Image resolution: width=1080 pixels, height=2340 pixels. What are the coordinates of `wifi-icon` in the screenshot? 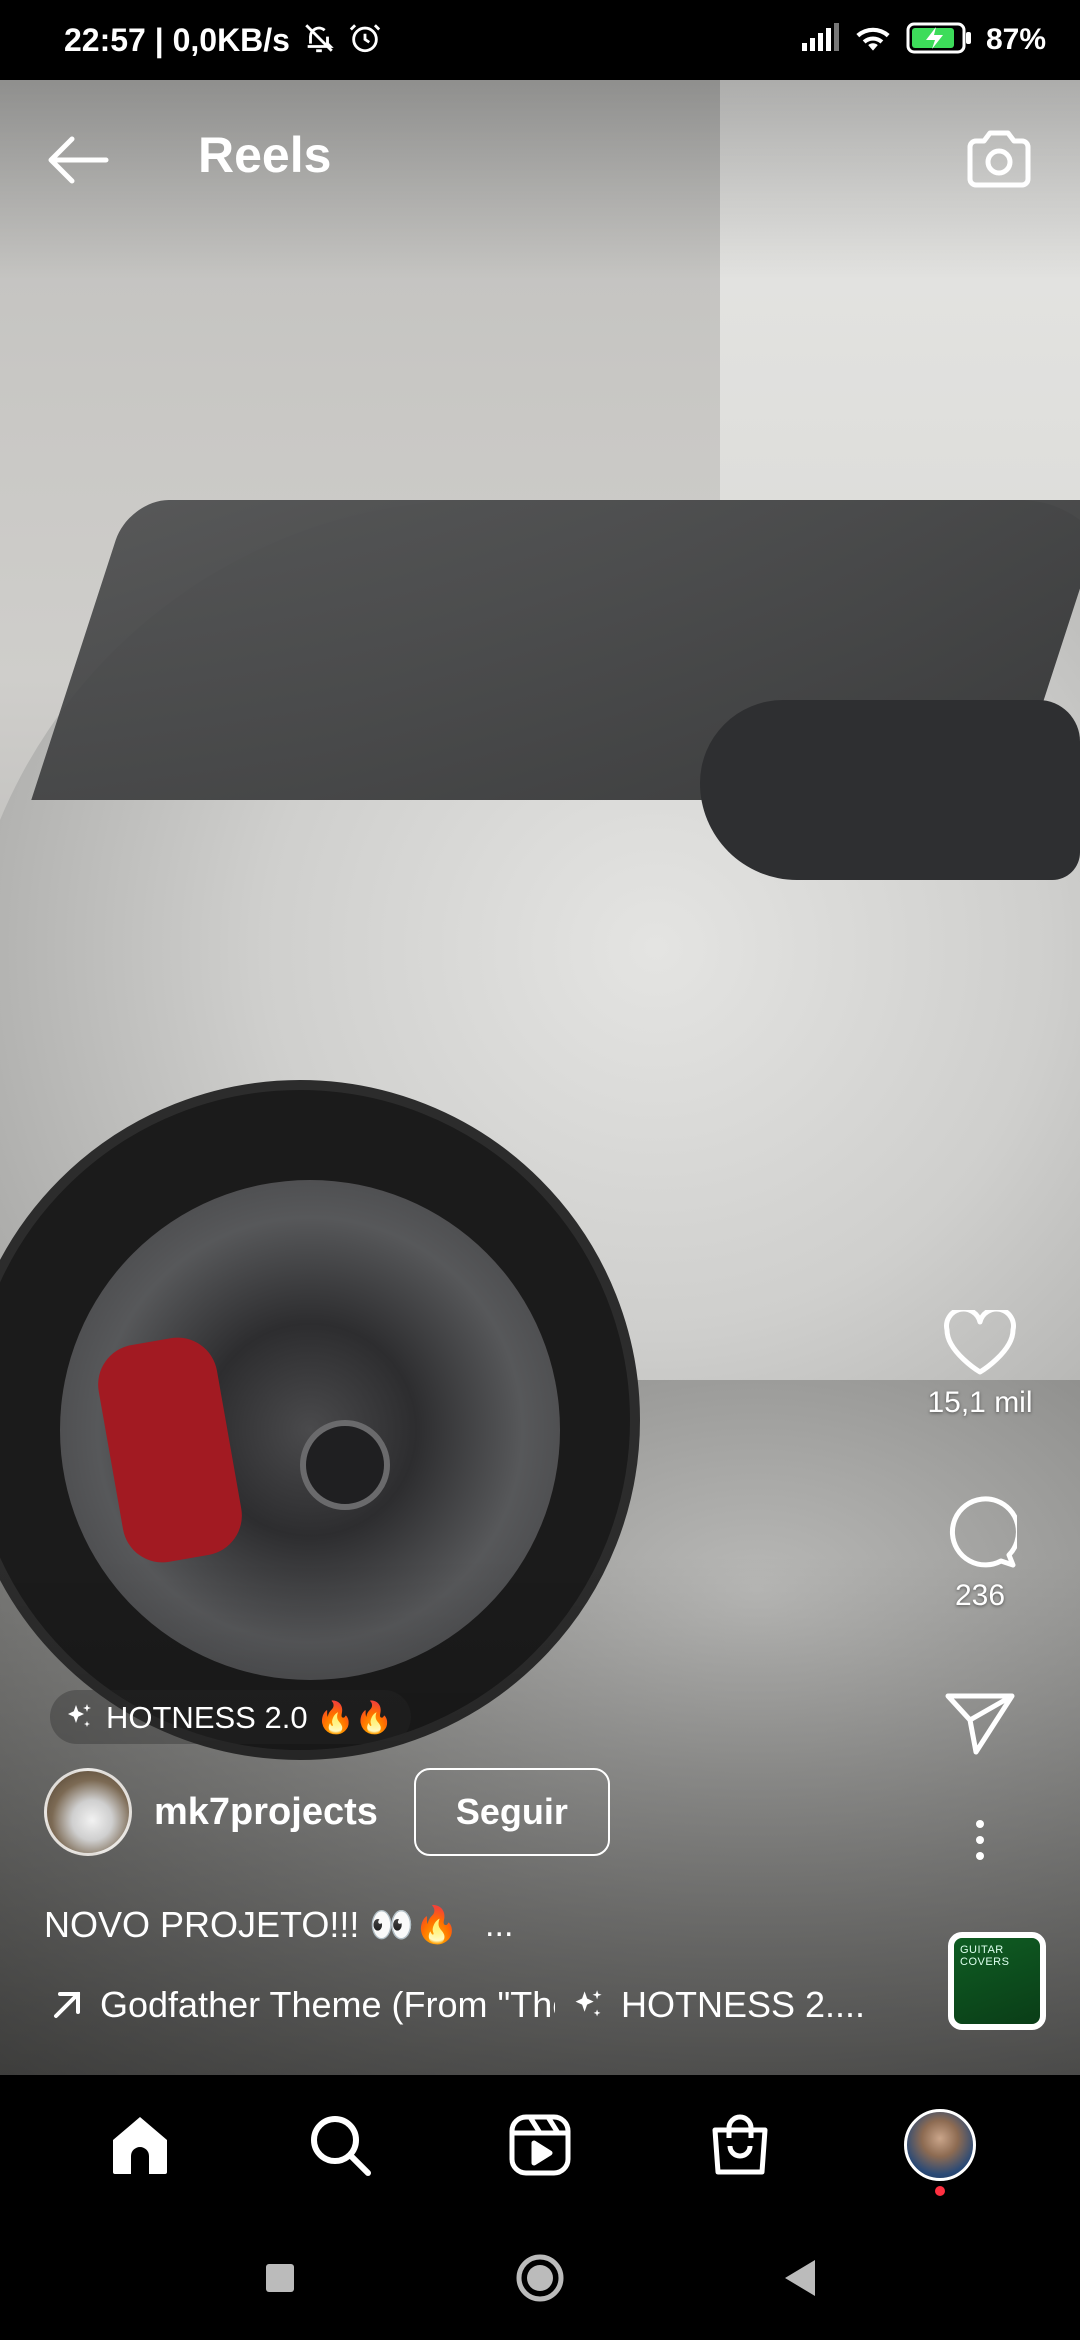 It's located at (873, 40).